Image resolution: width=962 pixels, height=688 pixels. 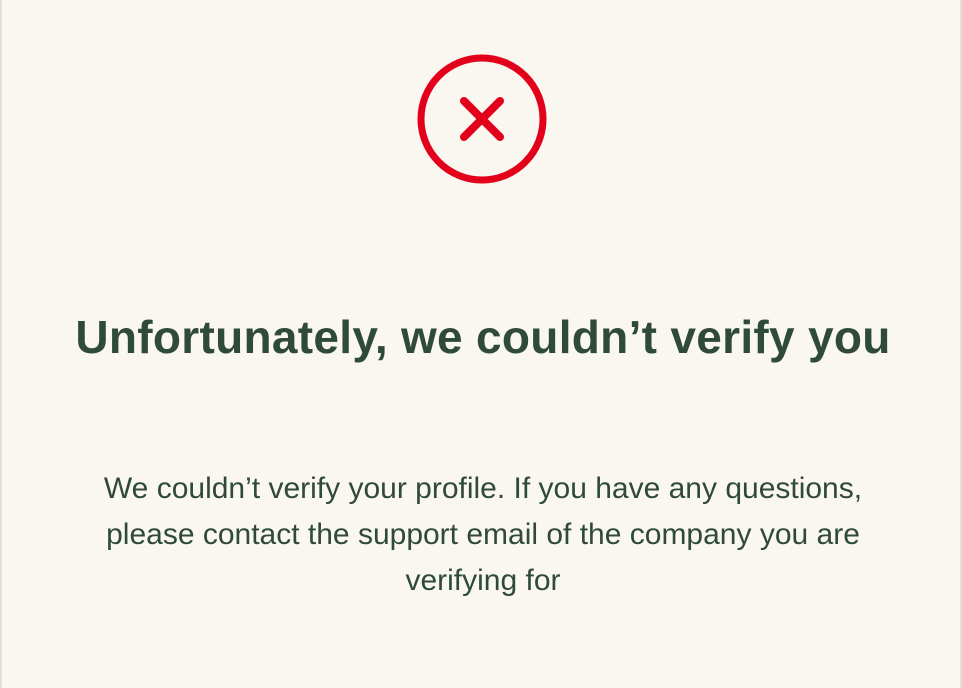 What do you see at coordinates (483, 337) in the screenshot?
I see `page-title: Unfortunately, we couldn’t verify you` at bounding box center [483, 337].